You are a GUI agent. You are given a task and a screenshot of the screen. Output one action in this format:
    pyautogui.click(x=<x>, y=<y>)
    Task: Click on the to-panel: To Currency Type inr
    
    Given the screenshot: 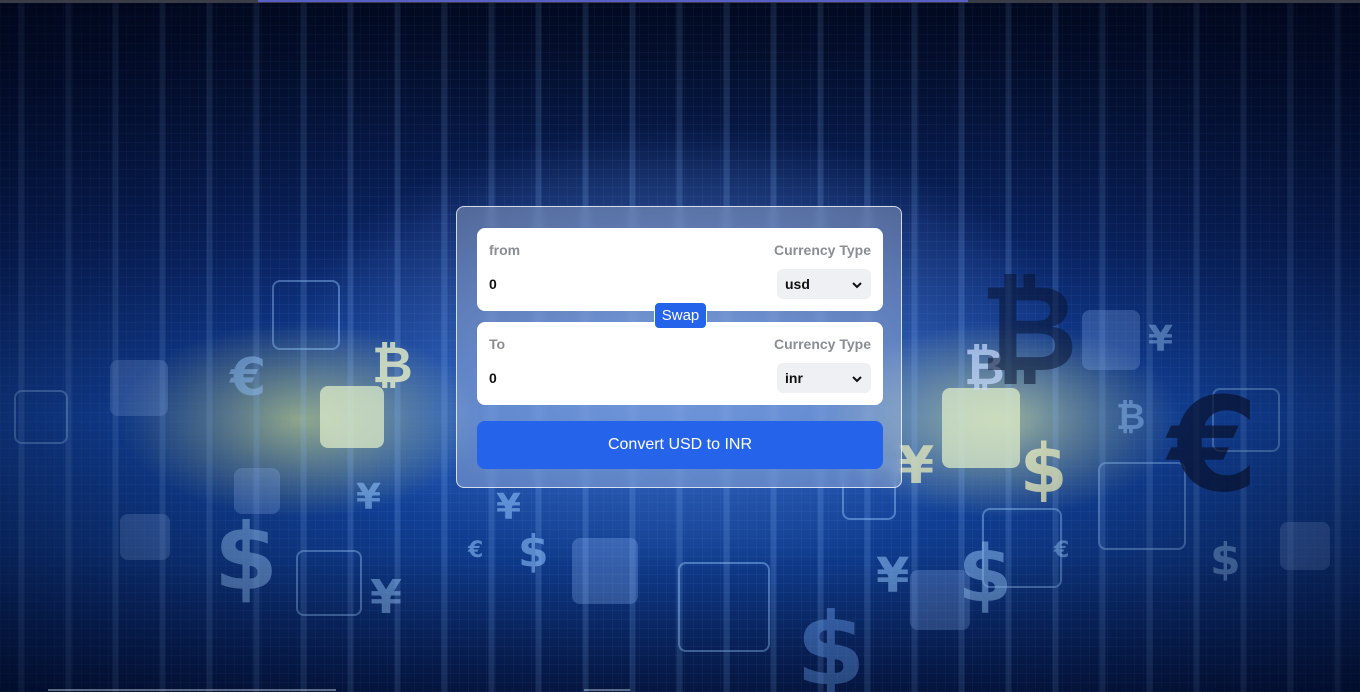 What is the action you would take?
    pyautogui.click(x=680, y=363)
    